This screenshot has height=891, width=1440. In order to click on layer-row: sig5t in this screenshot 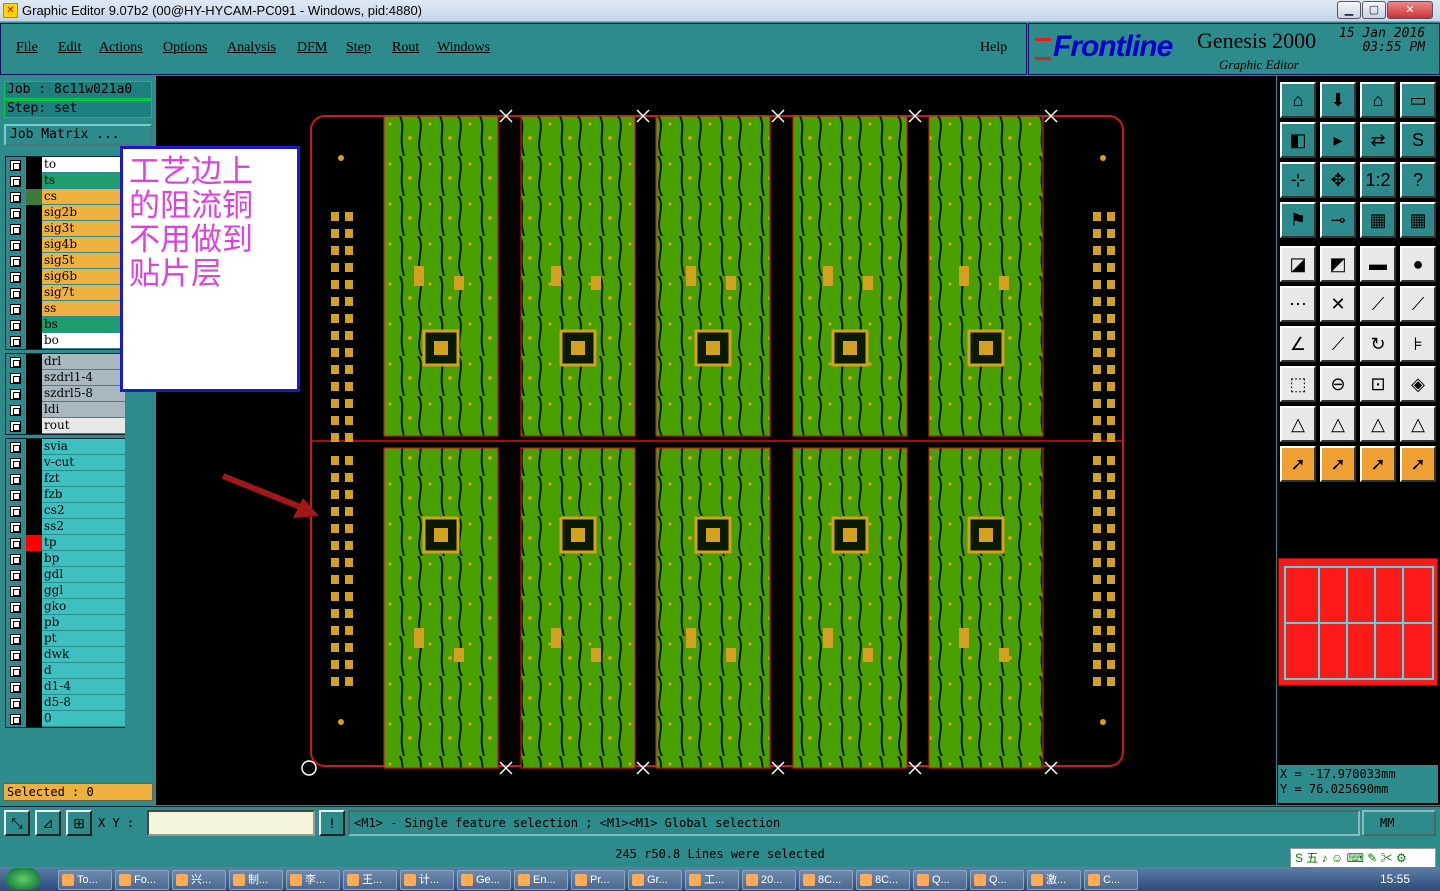, I will do `click(65, 261)`.